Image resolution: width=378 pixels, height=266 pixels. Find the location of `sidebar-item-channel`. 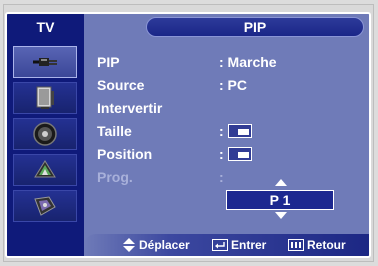

sidebar-item-channel is located at coordinates (45, 170).